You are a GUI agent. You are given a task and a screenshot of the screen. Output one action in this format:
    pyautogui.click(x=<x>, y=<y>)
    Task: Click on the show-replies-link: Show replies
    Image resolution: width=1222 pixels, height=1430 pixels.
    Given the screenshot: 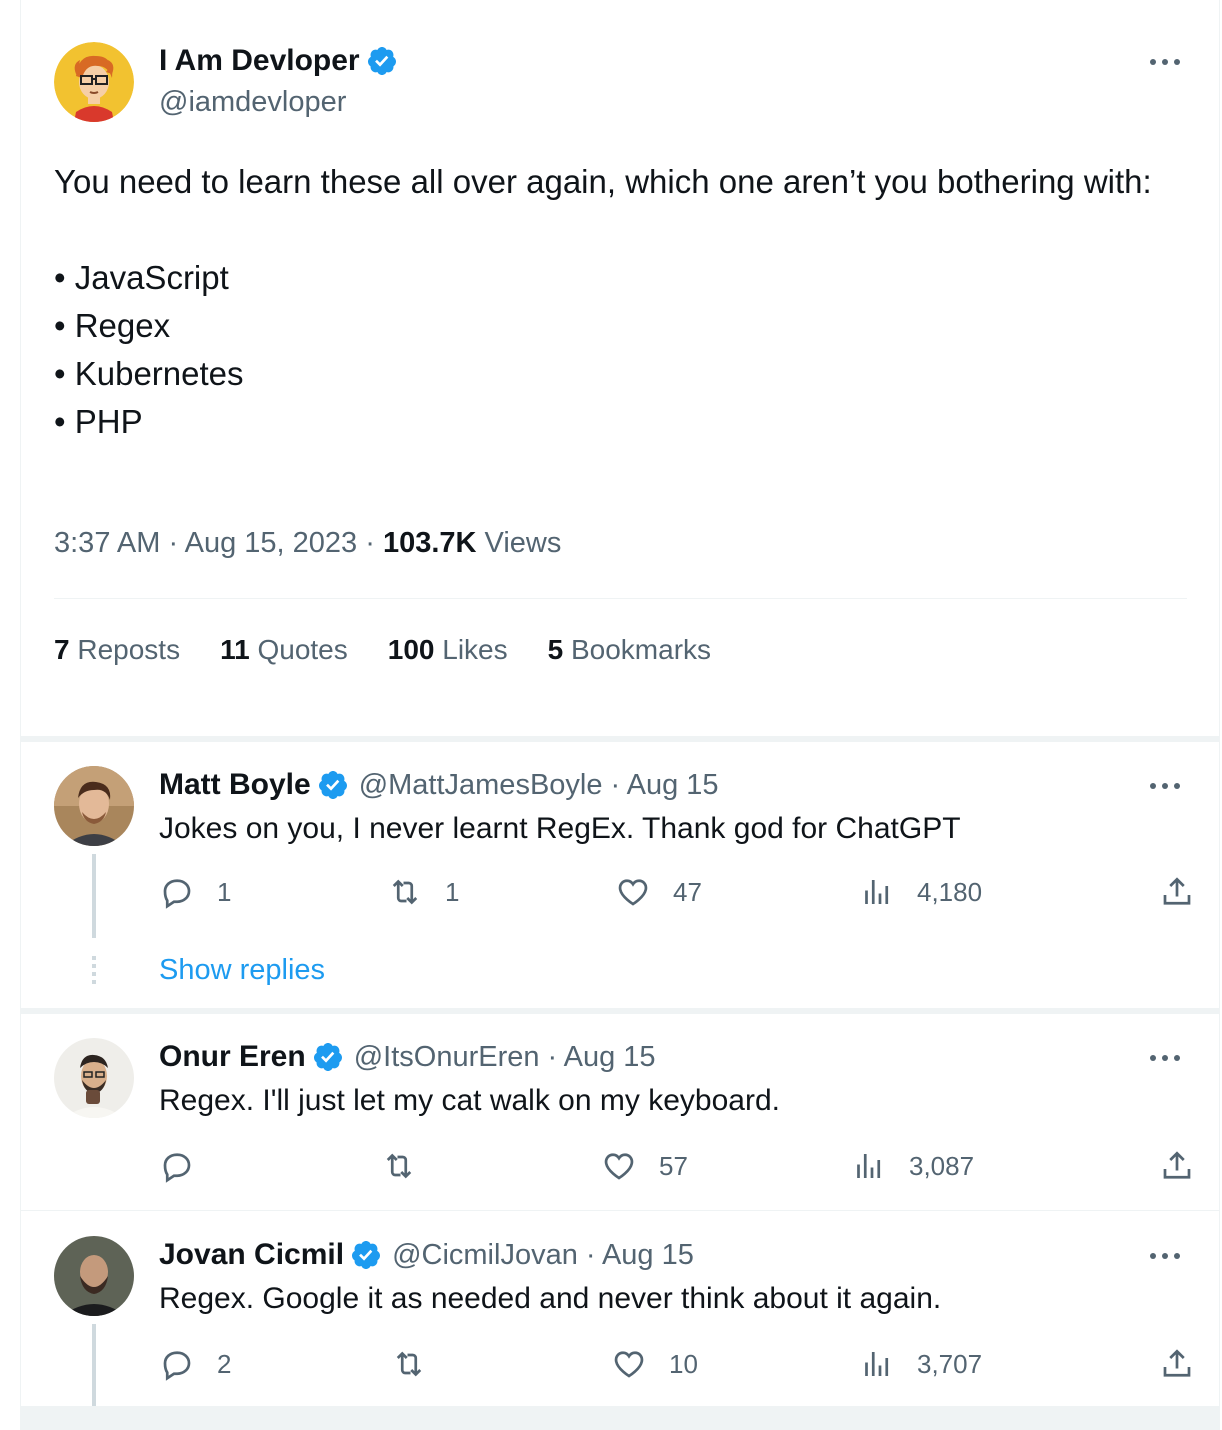 What is the action you would take?
    pyautogui.click(x=242, y=970)
    